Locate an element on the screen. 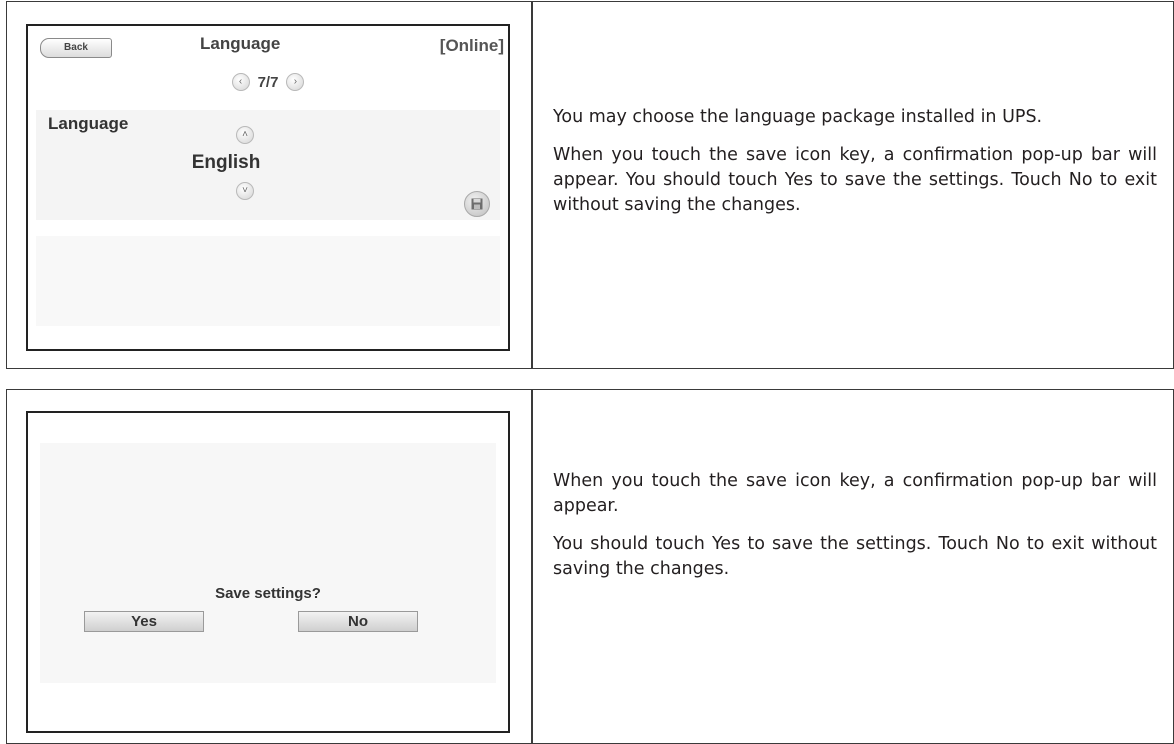 This screenshot has width=1174, height=744. page-indicator: 7/7 is located at coordinates (268, 82).